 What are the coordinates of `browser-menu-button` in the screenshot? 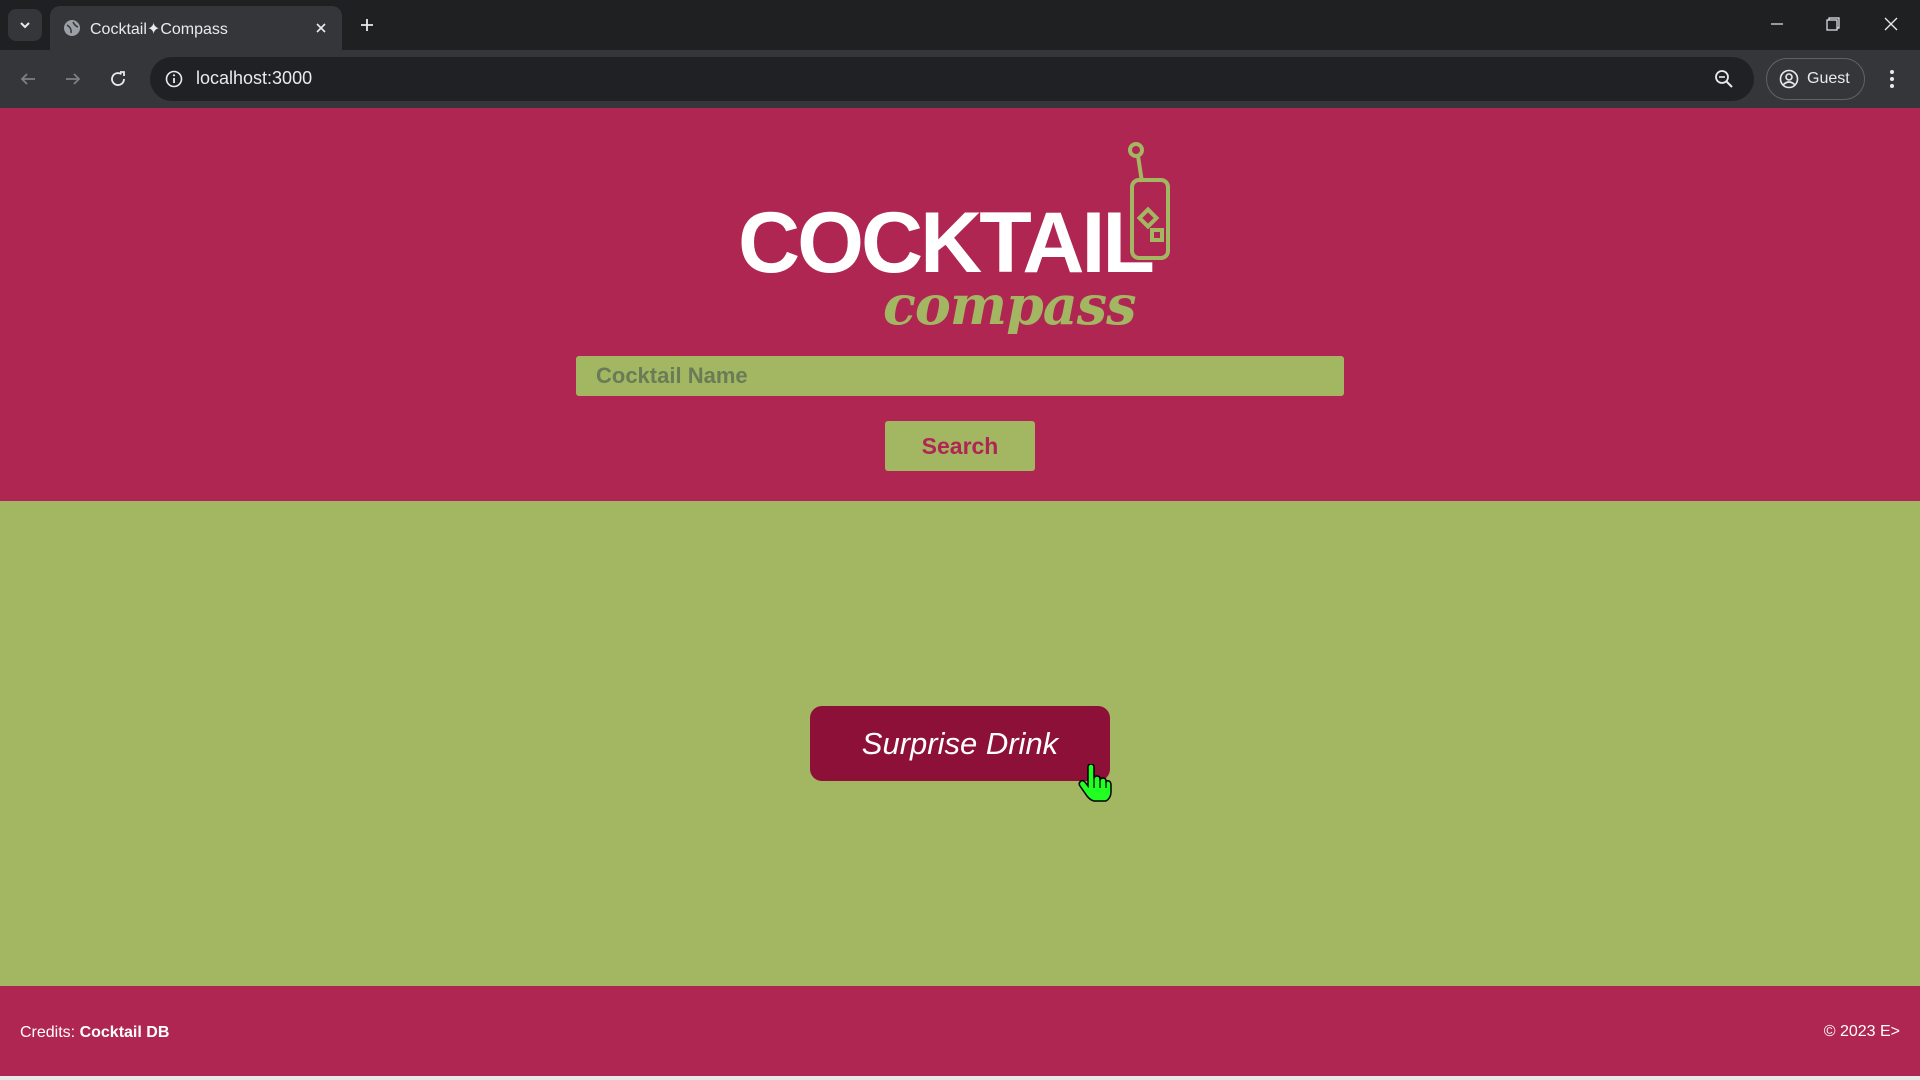 It's located at (1892, 79).